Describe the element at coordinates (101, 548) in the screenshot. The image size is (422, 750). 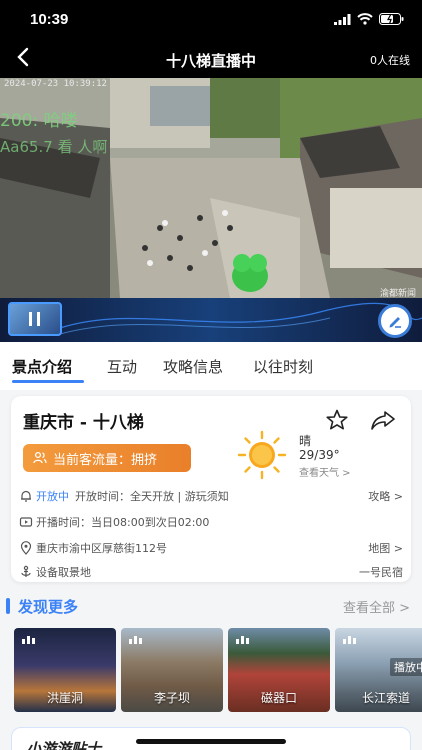
I see `address-text: 重庆市渝中区厚慈街112号` at that location.